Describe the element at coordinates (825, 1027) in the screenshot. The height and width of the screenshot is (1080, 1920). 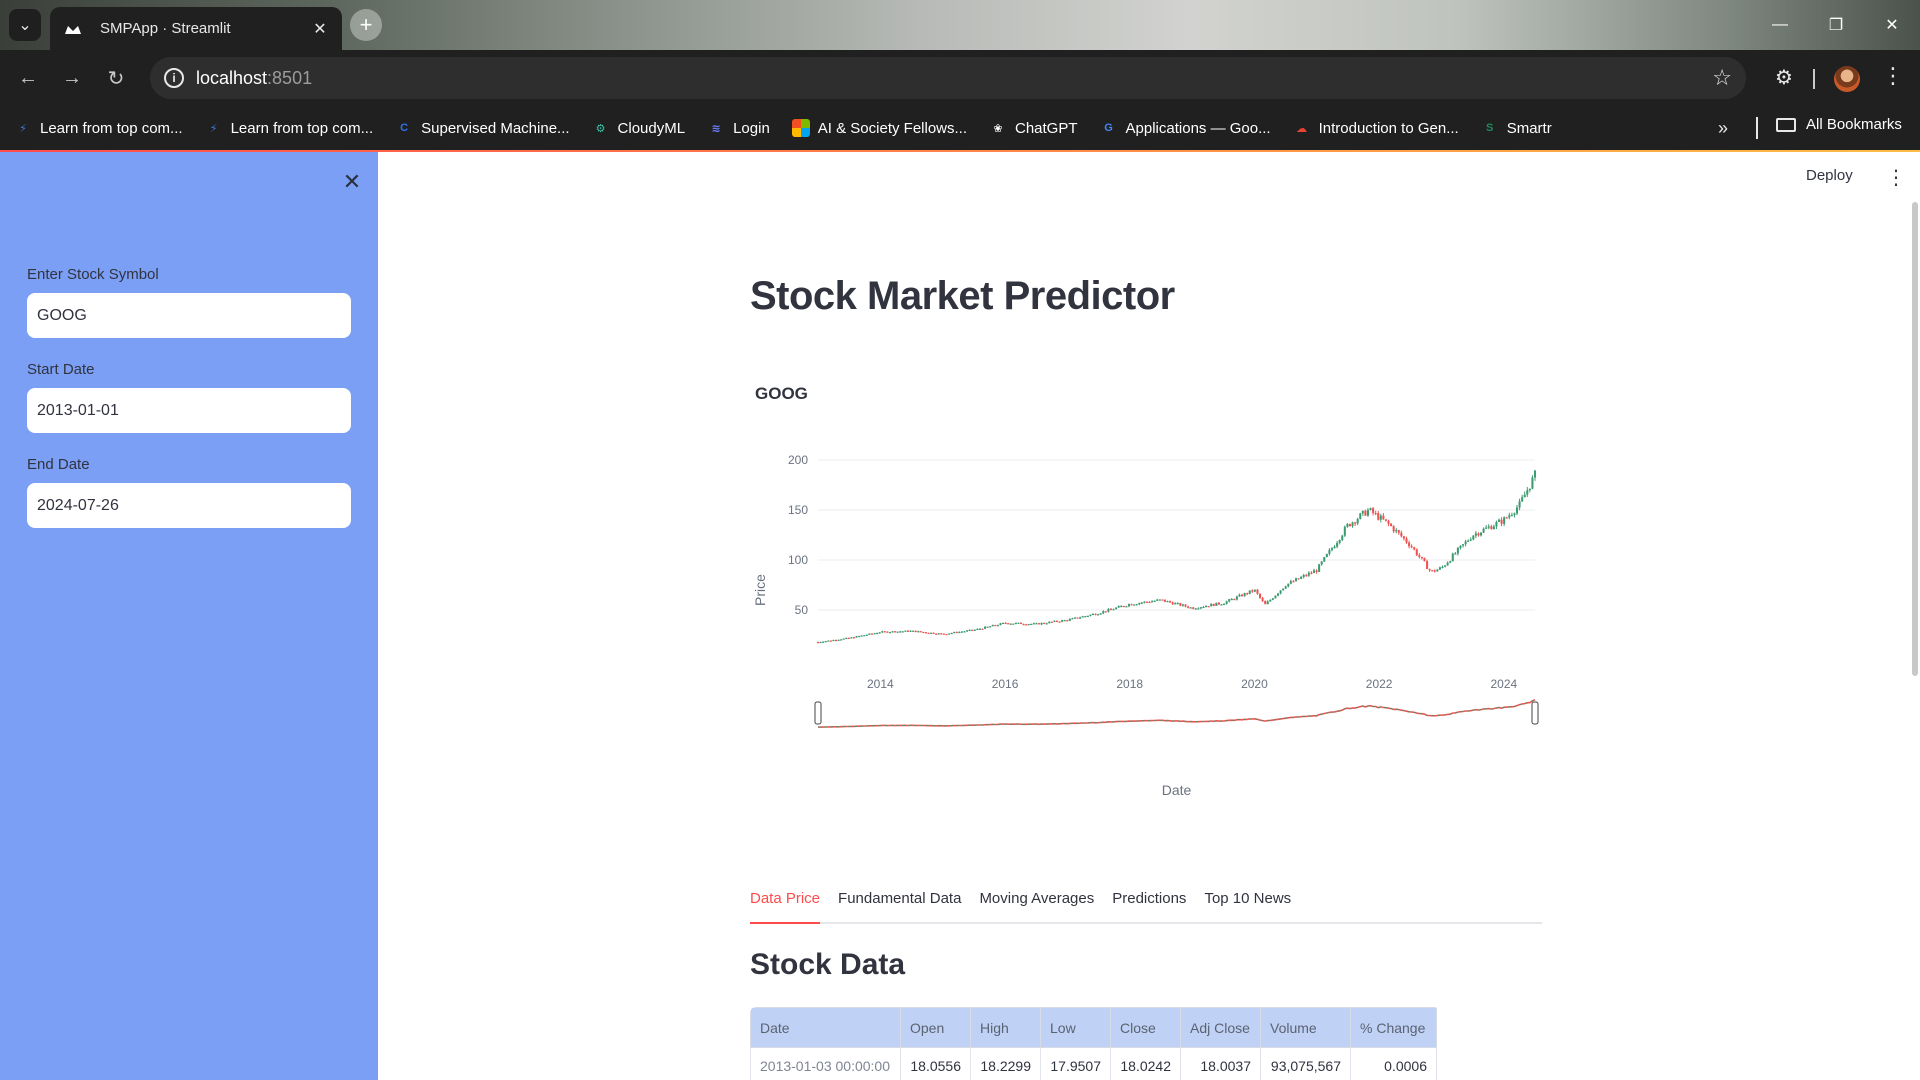
I see `column-header: Date` at that location.